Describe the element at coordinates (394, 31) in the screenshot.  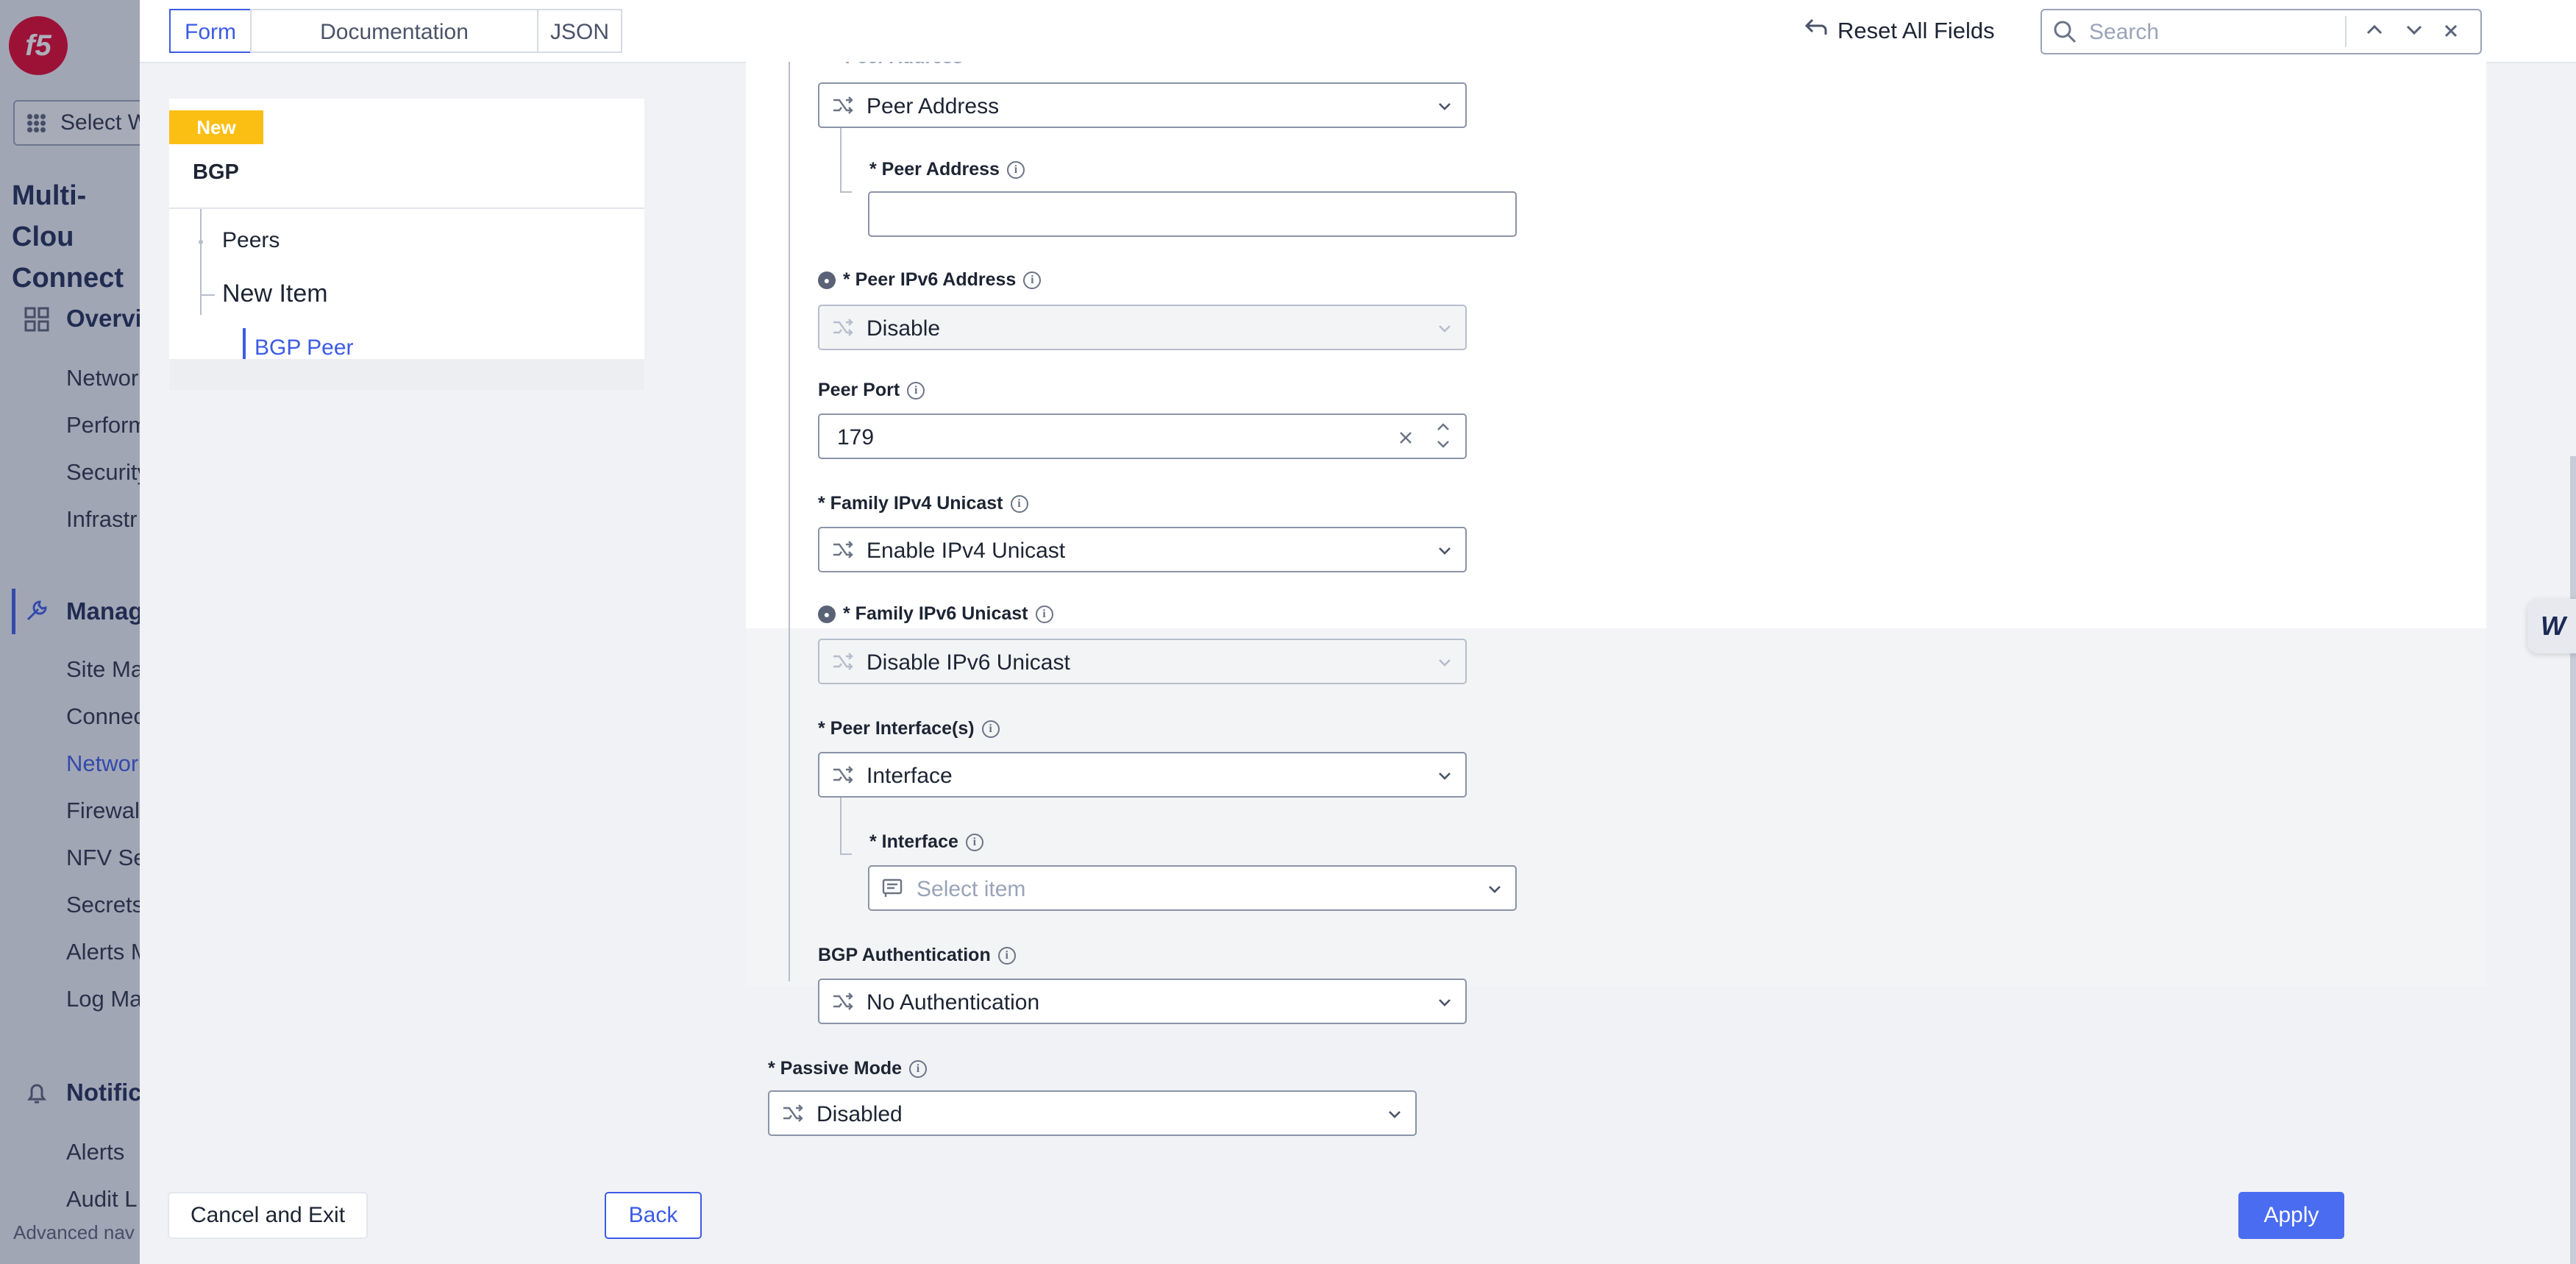
I see `tab-documentation: Documentation` at that location.